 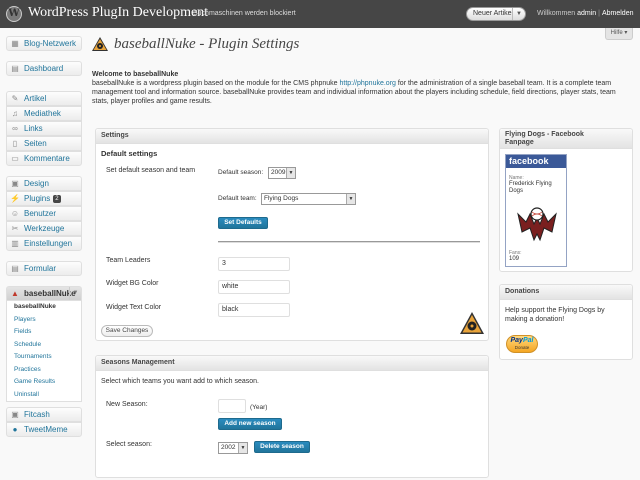 What do you see at coordinates (522, 340) in the screenshot?
I see `paypal-logo: PayPal` at bounding box center [522, 340].